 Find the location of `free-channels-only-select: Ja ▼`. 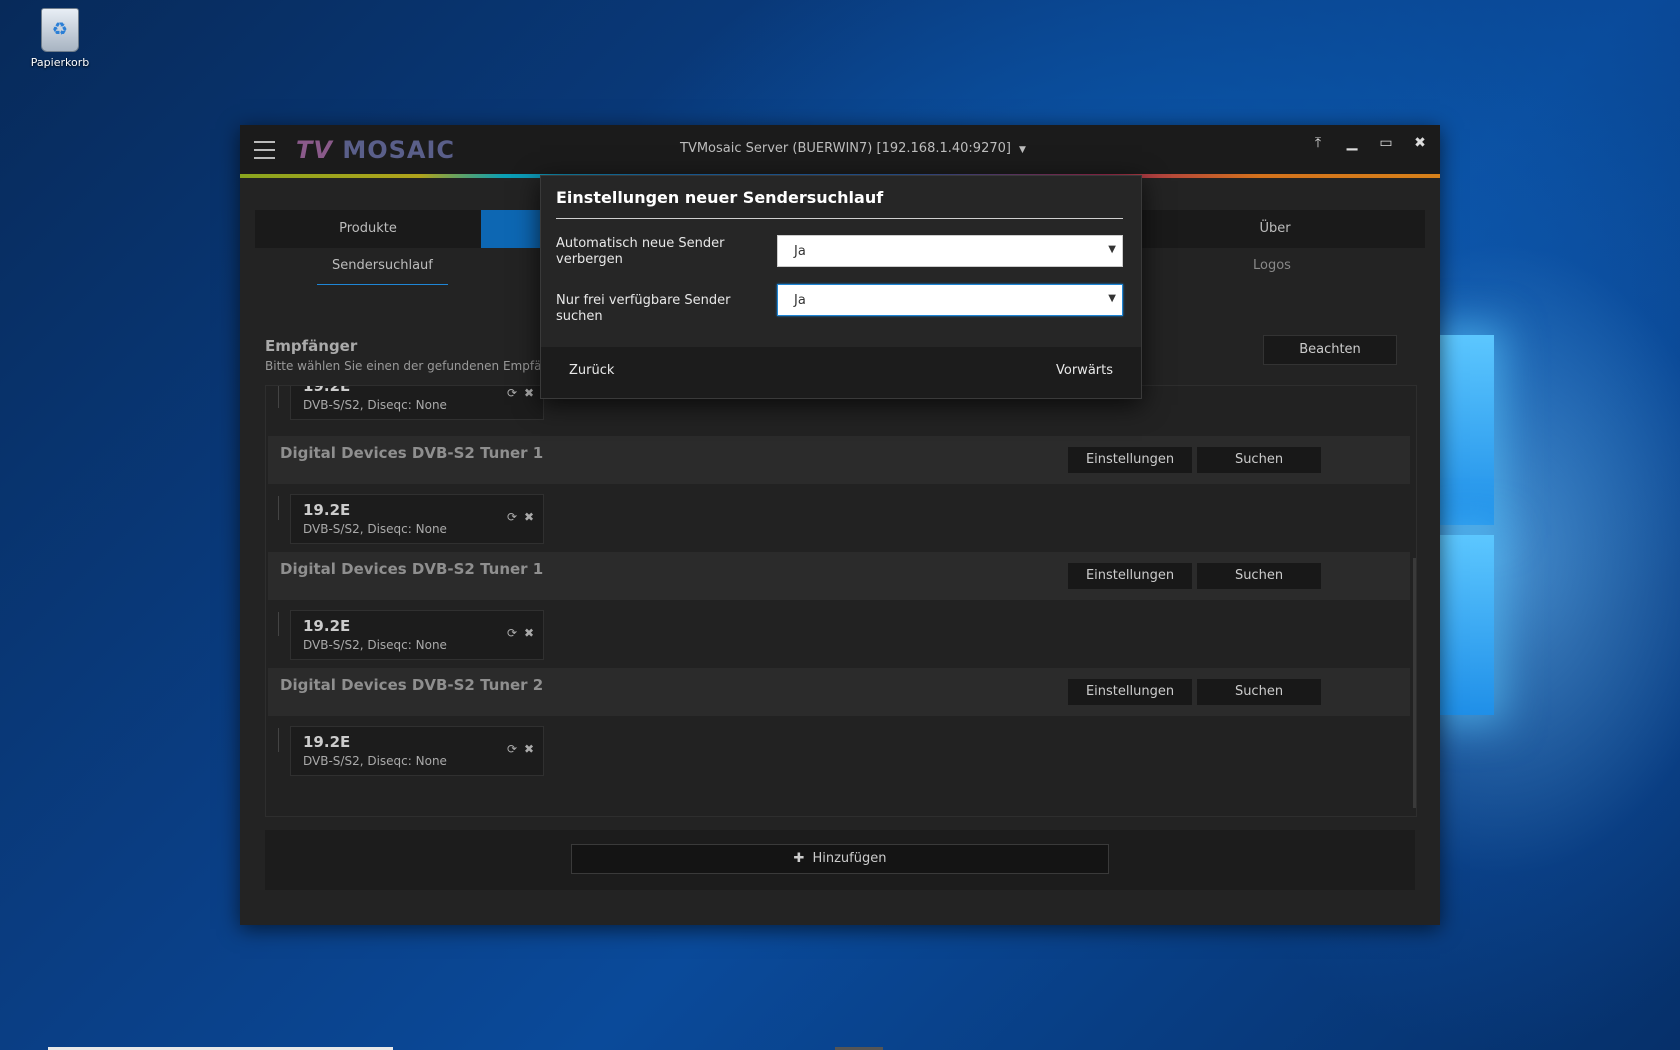

free-channels-only-select: Ja ▼ is located at coordinates (950, 300).